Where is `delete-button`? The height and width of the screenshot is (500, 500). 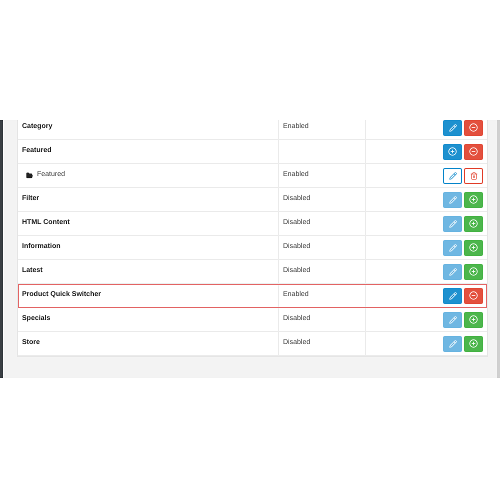 delete-button is located at coordinates (473, 176).